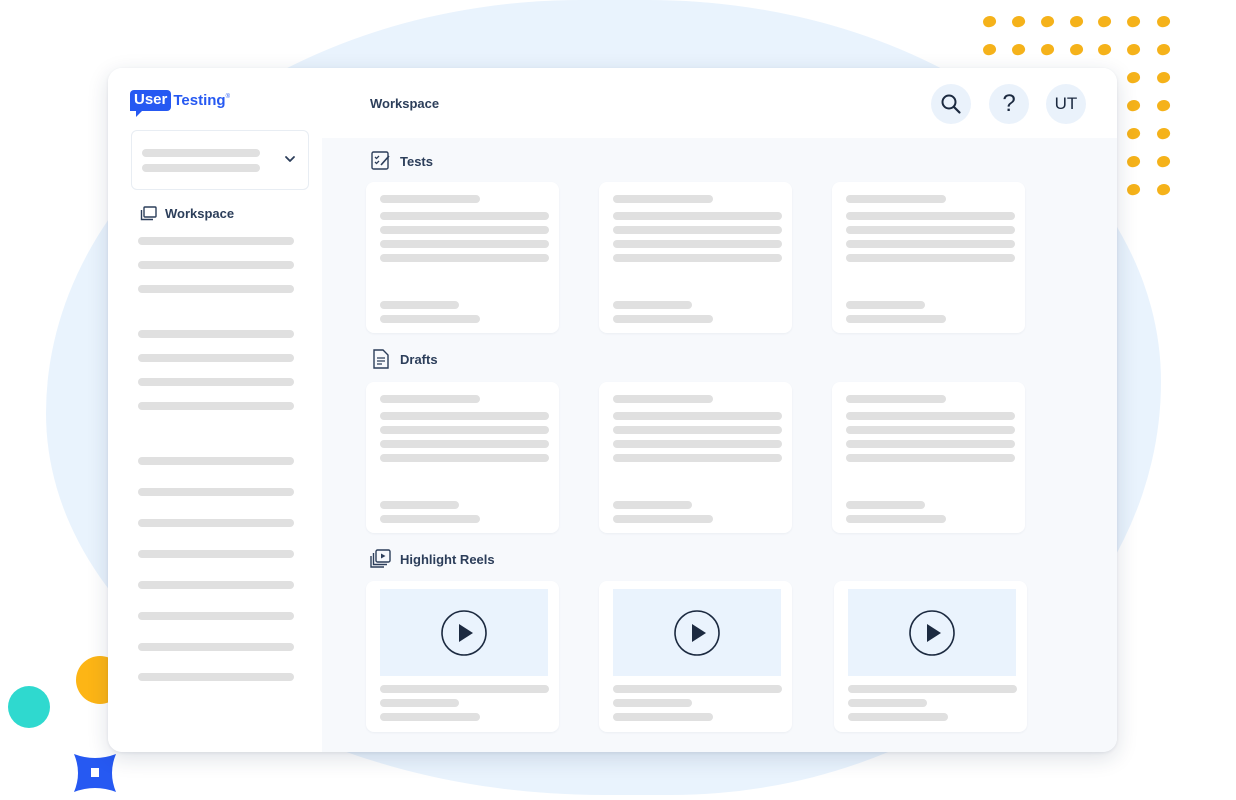 The height and width of the screenshot is (800, 1236). What do you see at coordinates (151, 103) in the screenshot?
I see `logo-user-text: User` at bounding box center [151, 103].